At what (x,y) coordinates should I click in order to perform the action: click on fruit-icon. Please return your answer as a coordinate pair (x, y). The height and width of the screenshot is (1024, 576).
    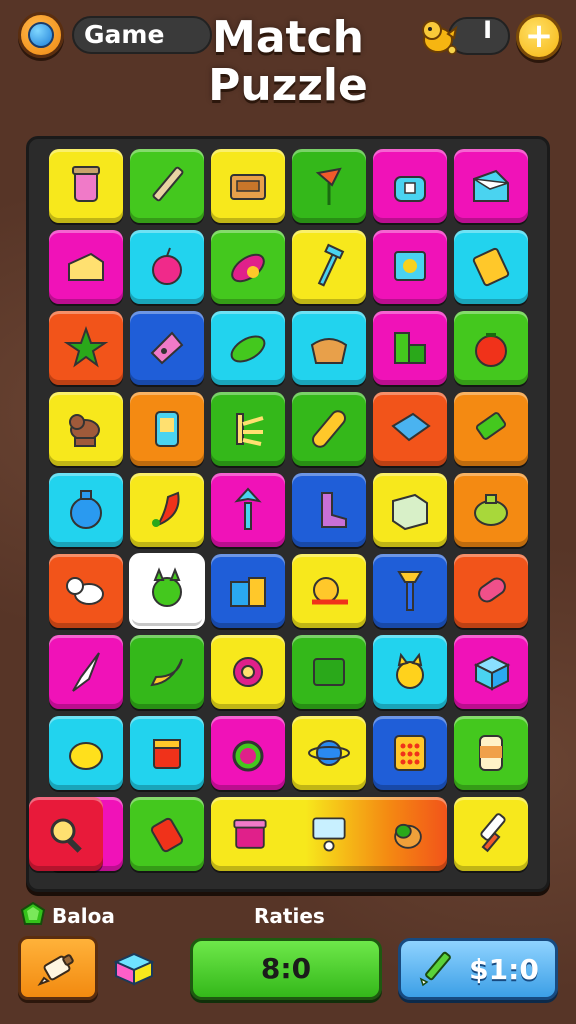
    Looking at the image, I should click on (407, 836).